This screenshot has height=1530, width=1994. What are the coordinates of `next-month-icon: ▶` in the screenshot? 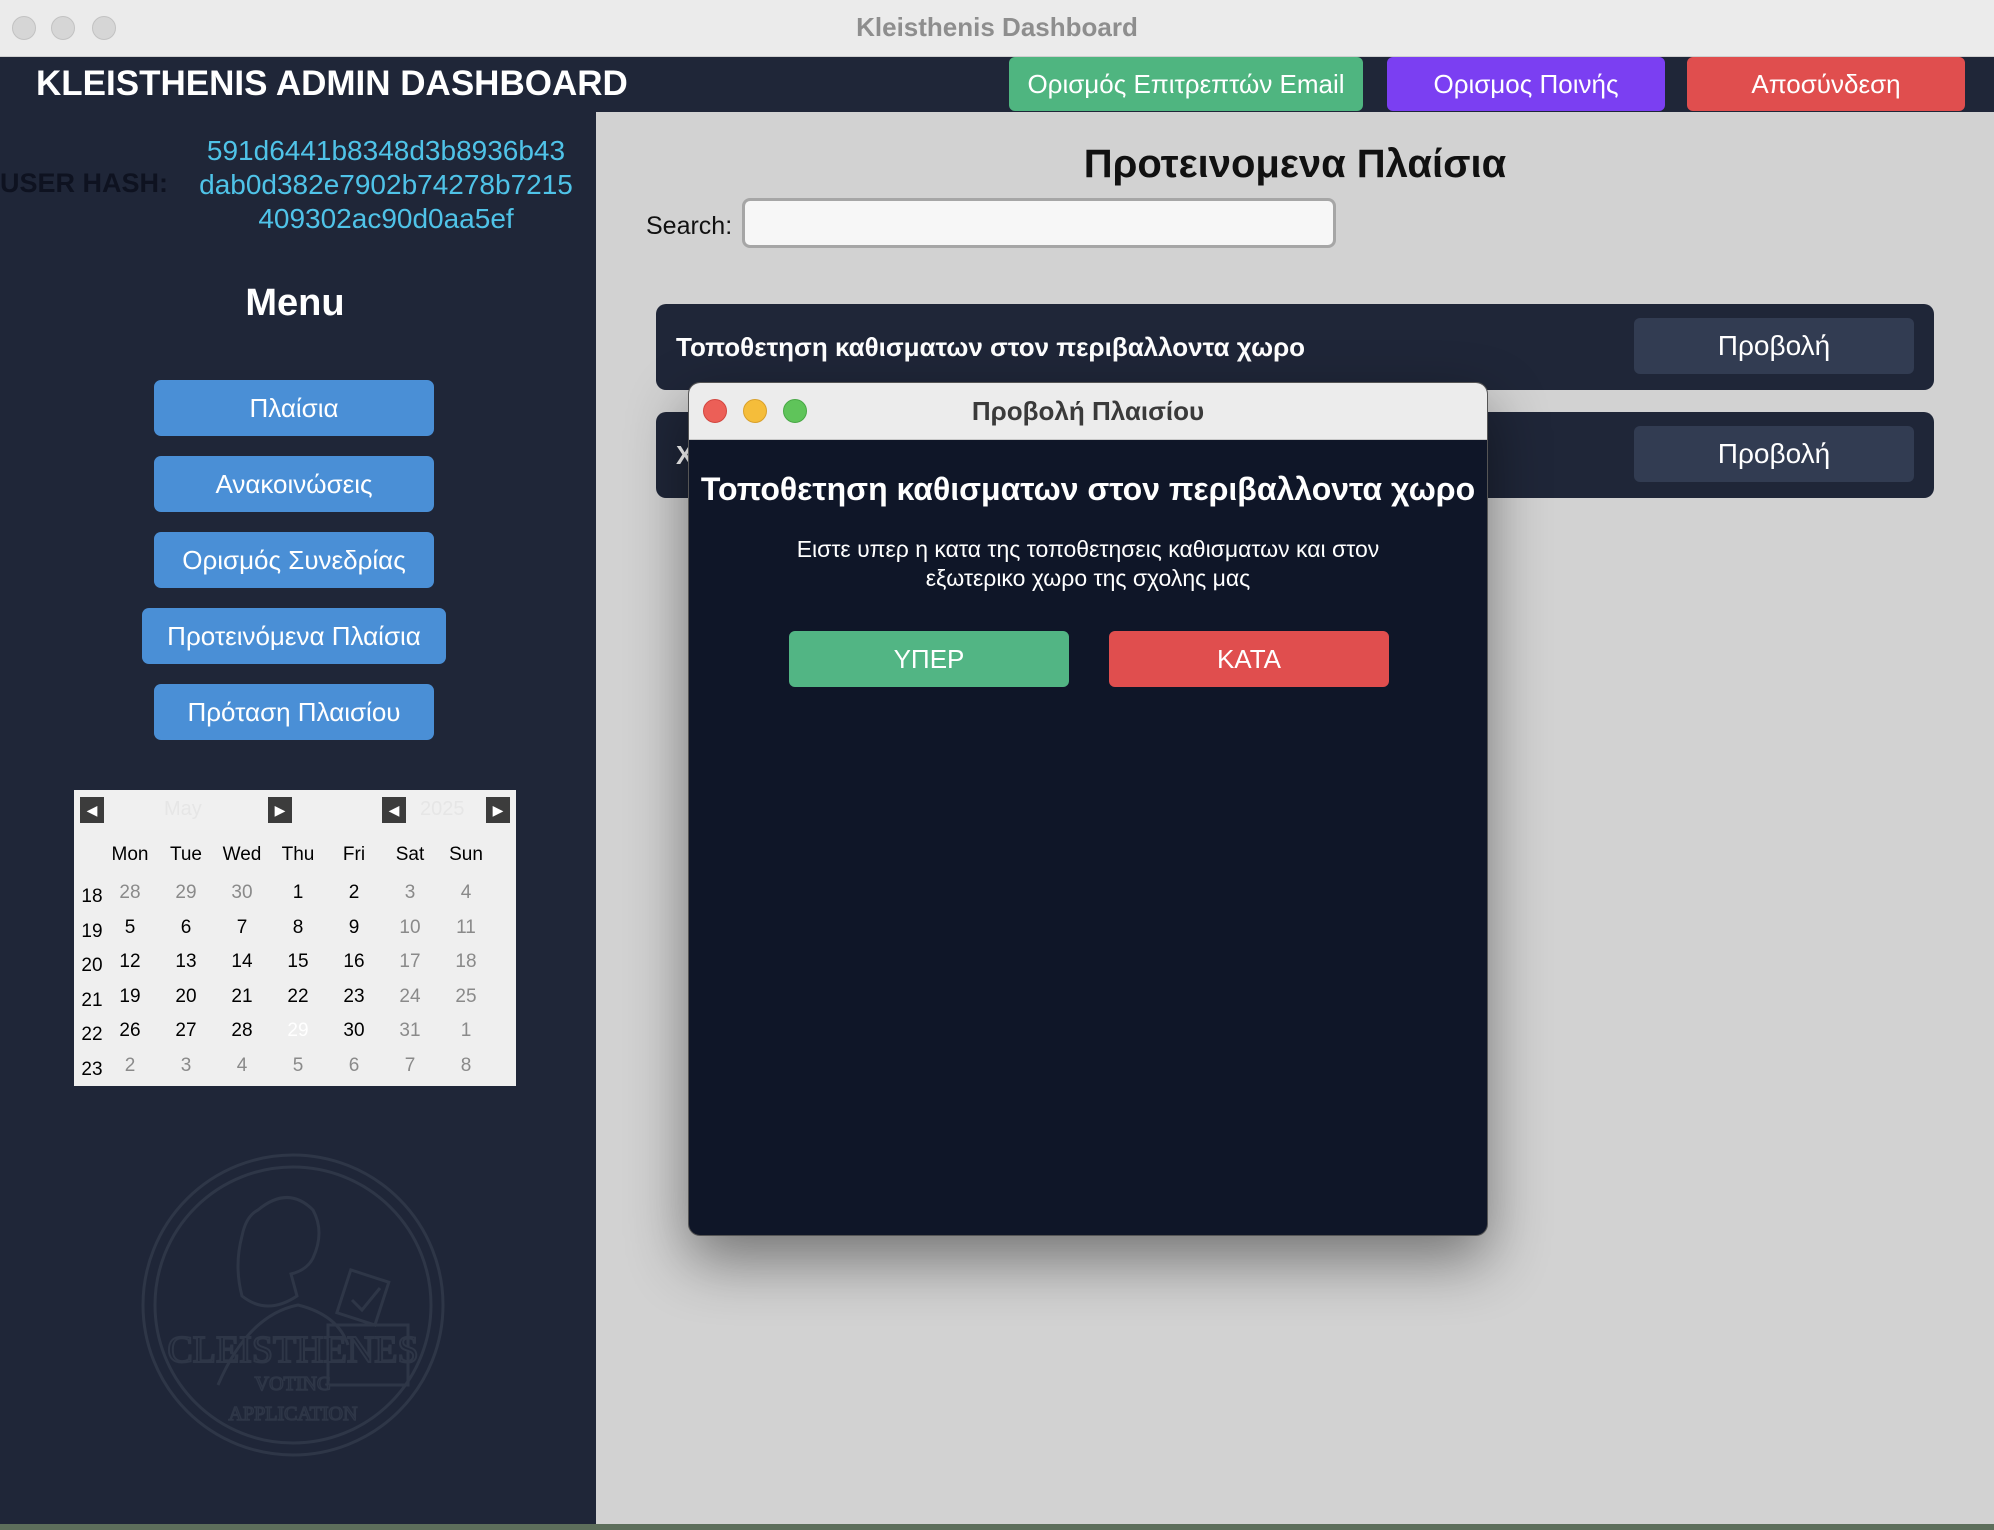 It's located at (280, 810).